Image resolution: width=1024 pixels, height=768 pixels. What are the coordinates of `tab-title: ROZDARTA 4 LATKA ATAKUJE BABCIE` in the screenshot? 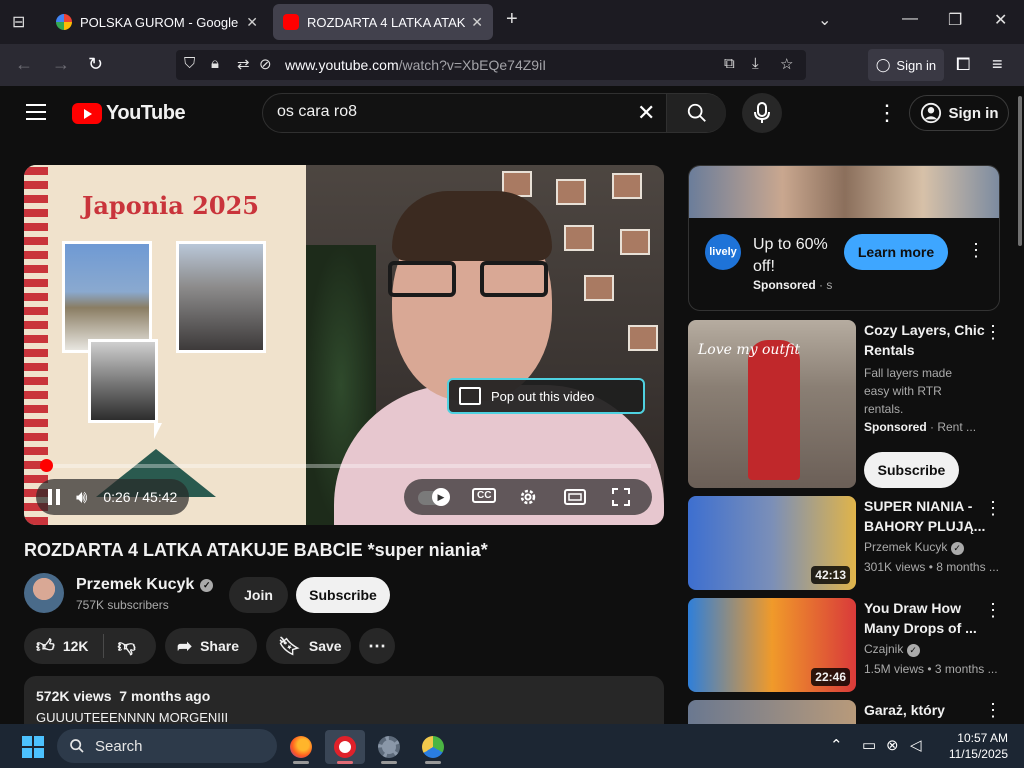 It's located at (386, 22).